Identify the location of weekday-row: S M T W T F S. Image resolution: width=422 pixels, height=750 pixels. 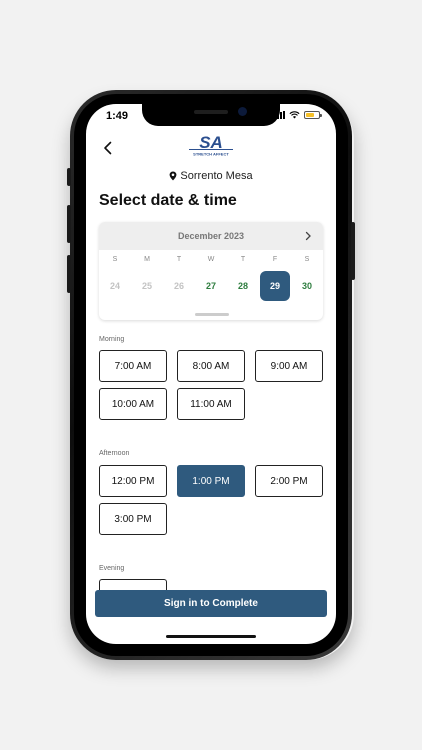
(211, 256).